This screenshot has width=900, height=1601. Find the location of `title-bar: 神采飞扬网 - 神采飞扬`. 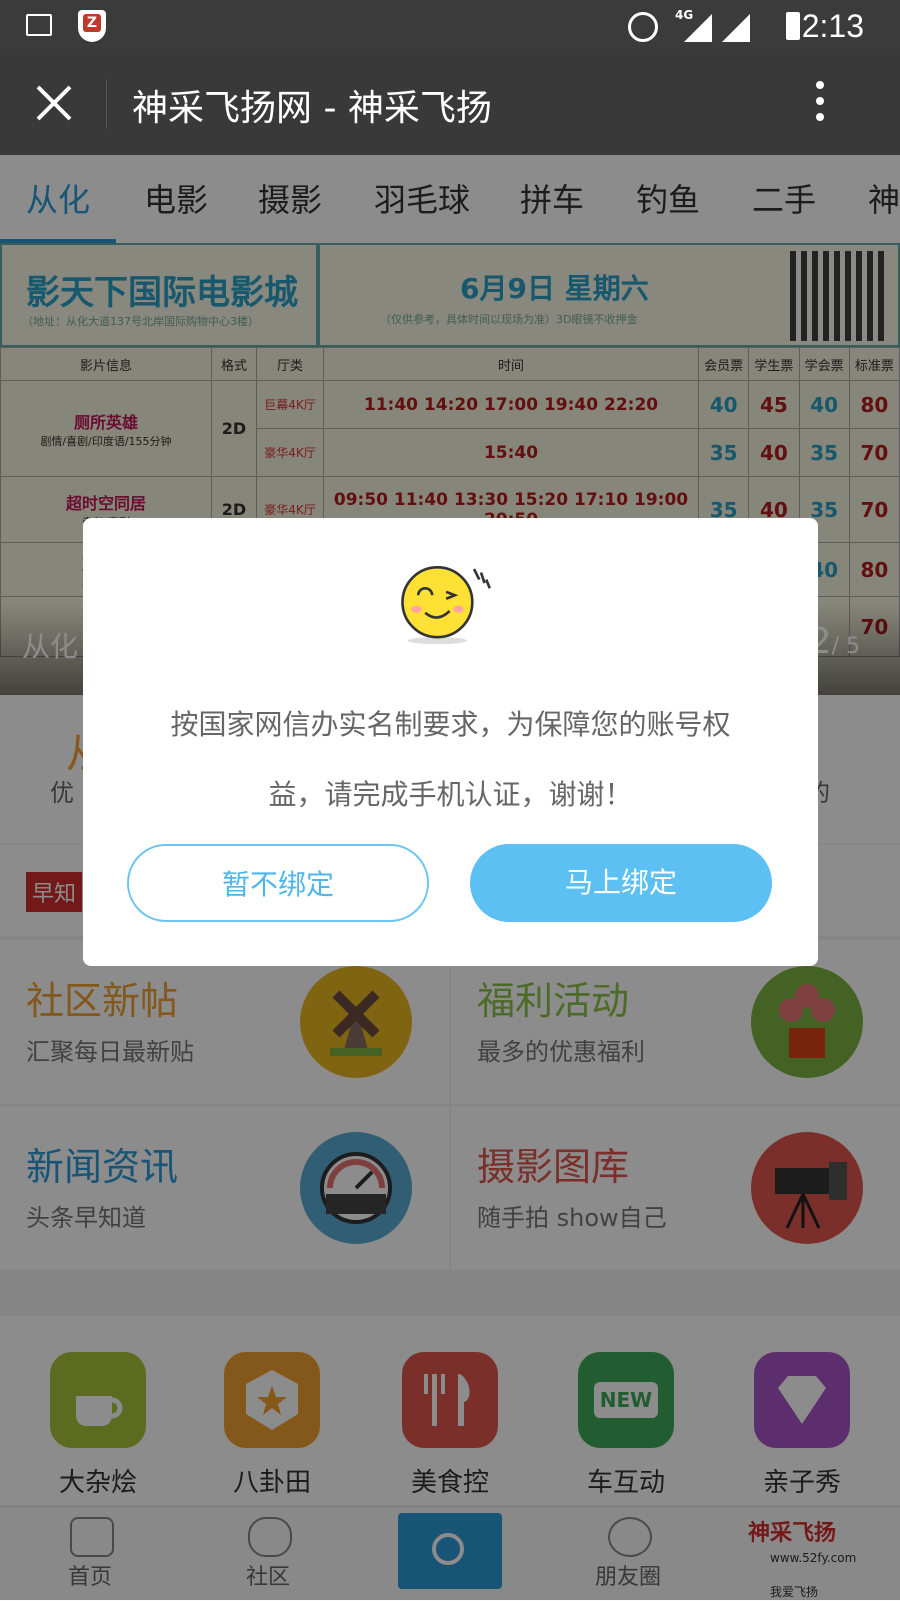

title-bar: 神采飞扬网 - 神采飞扬 is located at coordinates (450, 105).